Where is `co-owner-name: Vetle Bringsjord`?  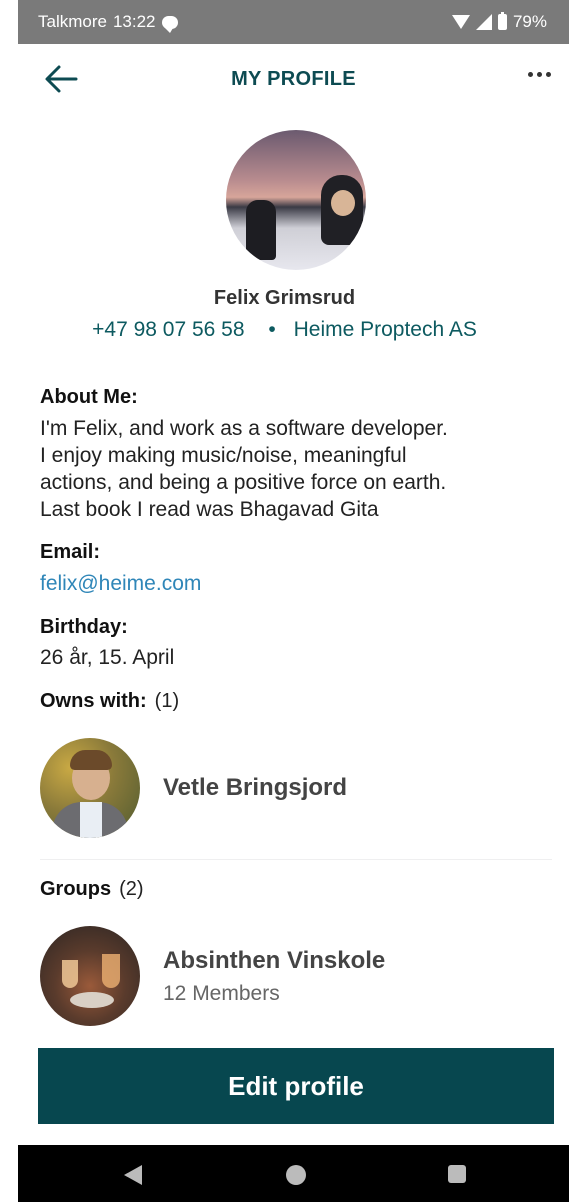
co-owner-name: Vetle Bringsjord is located at coordinates (255, 788).